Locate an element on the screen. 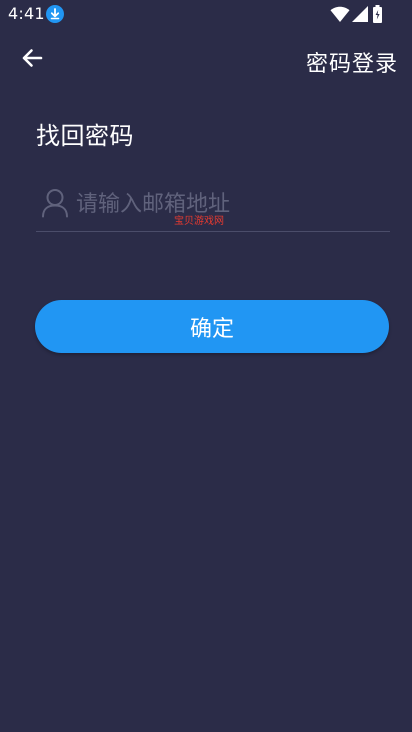 Image resolution: width=412 pixels, height=732 pixels. email-field is located at coordinates (226, 204).